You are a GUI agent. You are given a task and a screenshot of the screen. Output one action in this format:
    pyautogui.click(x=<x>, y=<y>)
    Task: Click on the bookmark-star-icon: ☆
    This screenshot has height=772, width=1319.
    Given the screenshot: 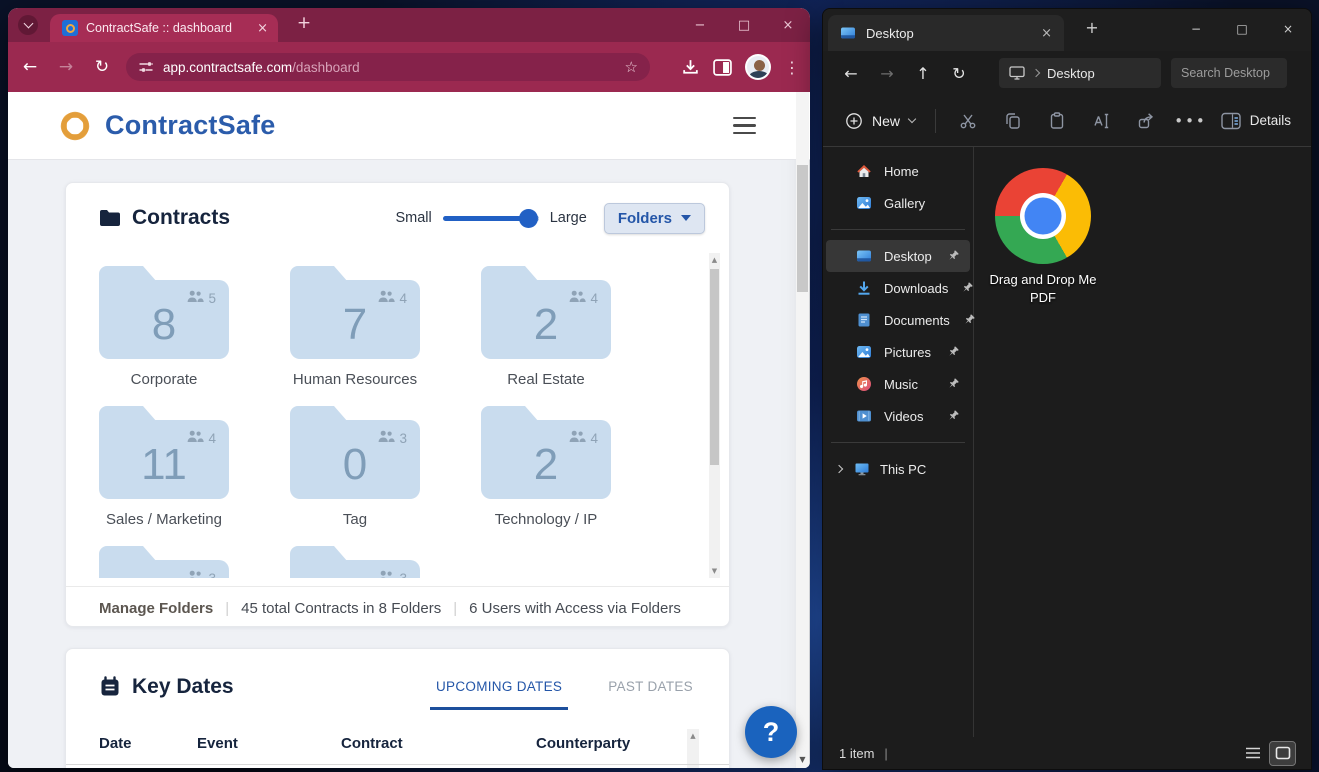 What is the action you would take?
    pyautogui.click(x=631, y=67)
    